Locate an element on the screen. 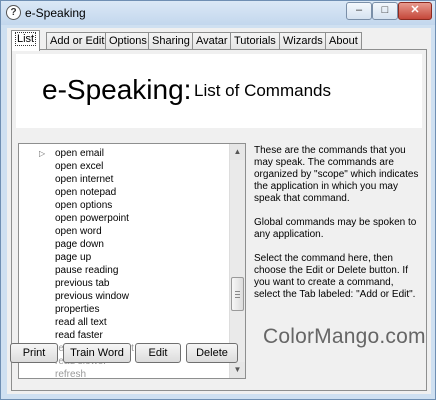 This screenshot has width=436, height=400. tab-sharing: Sharing is located at coordinates (171, 41).